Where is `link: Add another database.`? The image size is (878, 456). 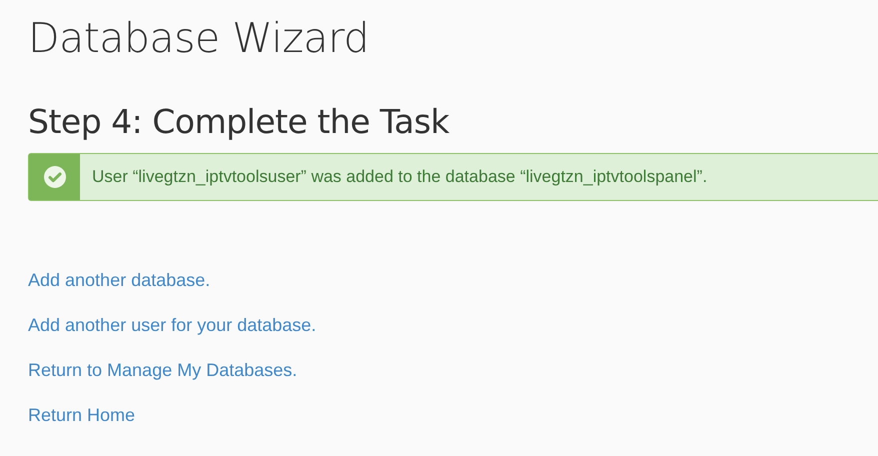
link: Add another database. is located at coordinates (119, 280).